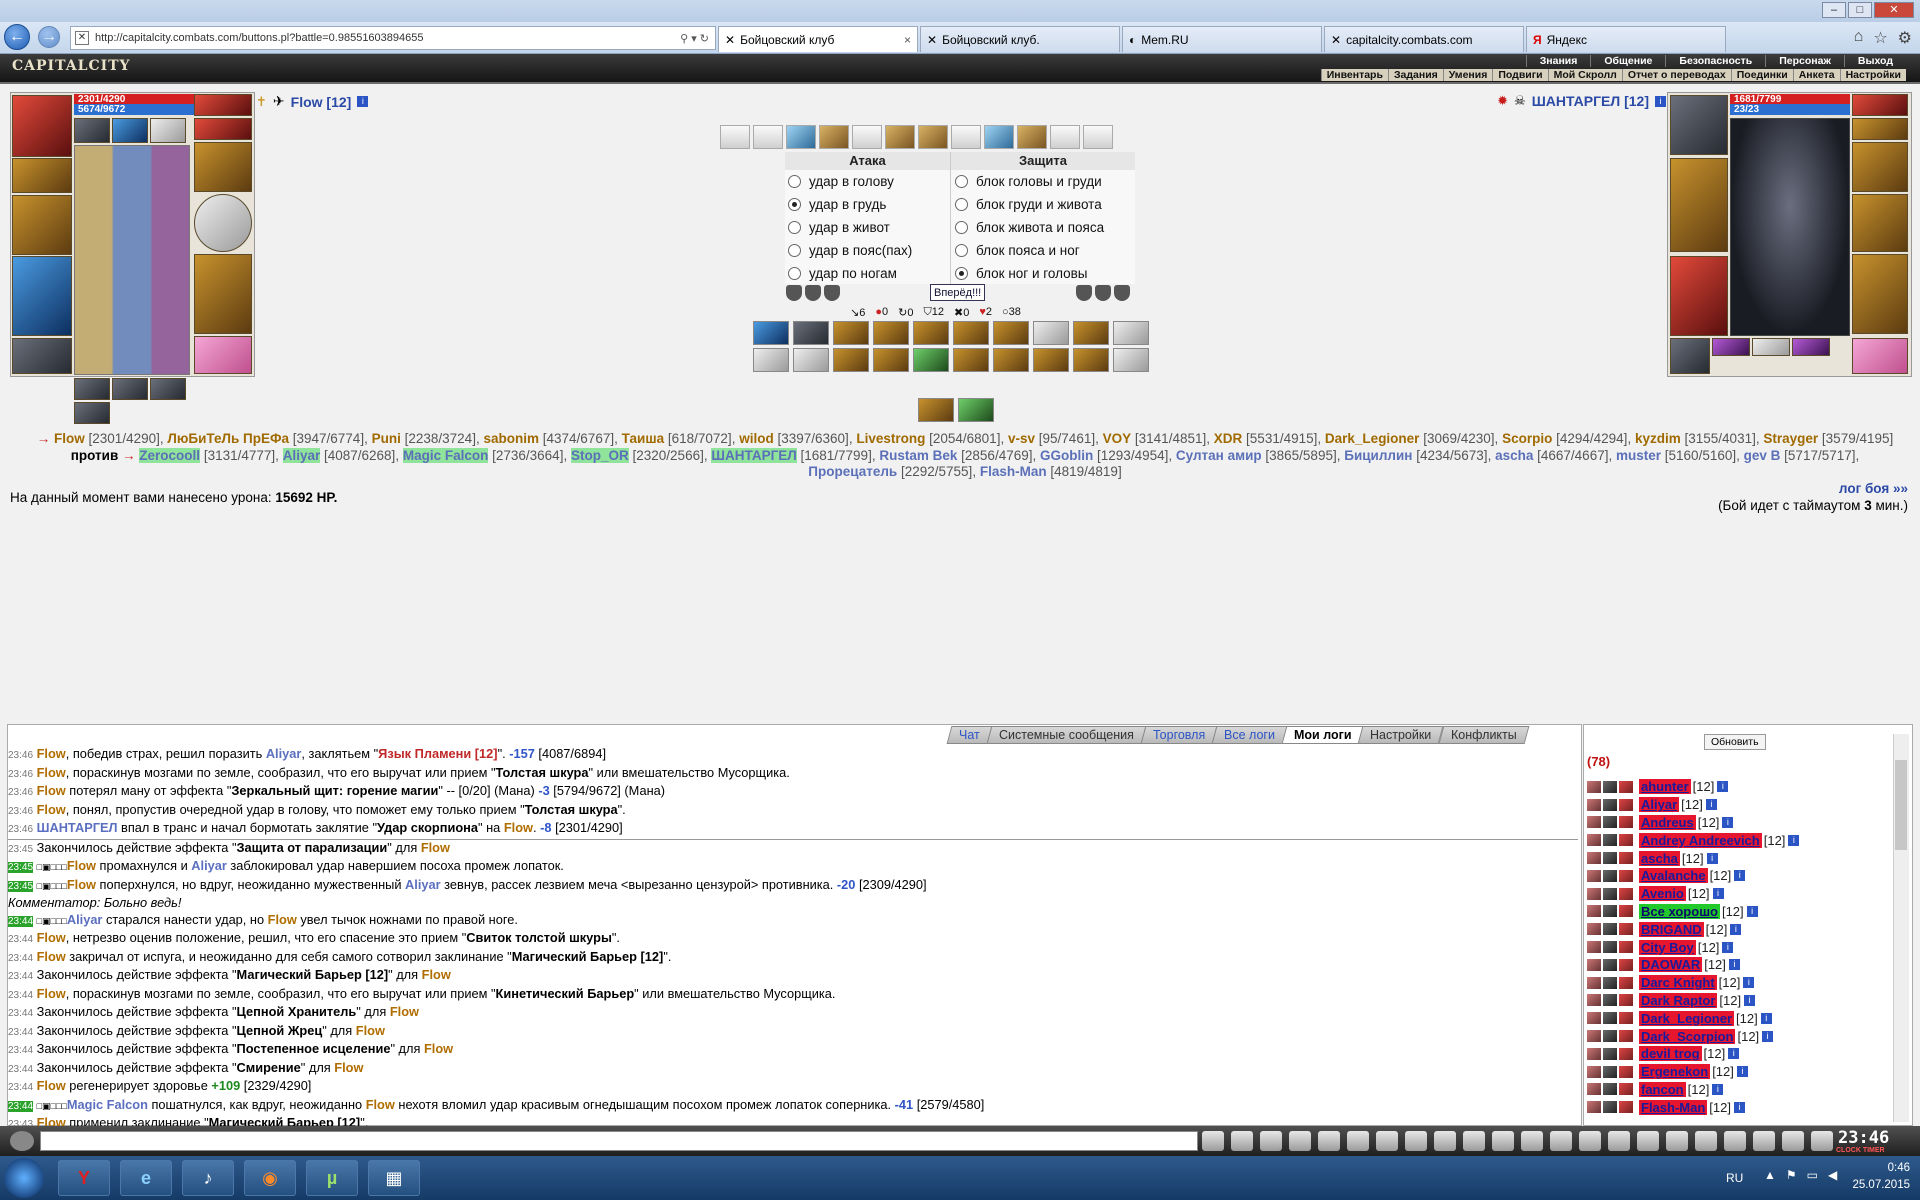 The height and width of the screenshot is (1200, 1920). Describe the element at coordinates (85, 919) in the screenshot. I see `player-link: Aliyar` at that location.